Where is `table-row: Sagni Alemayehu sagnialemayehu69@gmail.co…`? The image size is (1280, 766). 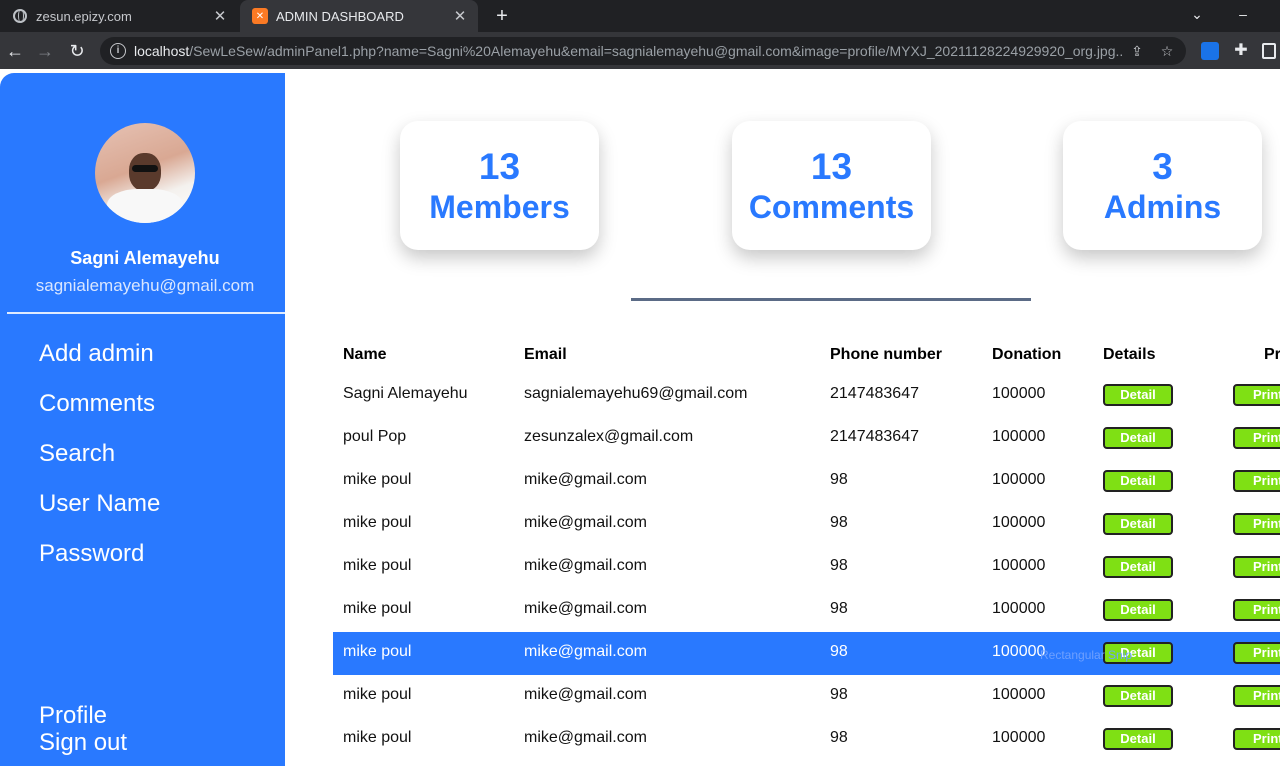 table-row: Sagni Alemayehu sagnialemayehu69@gmail.co… is located at coordinates (806, 395).